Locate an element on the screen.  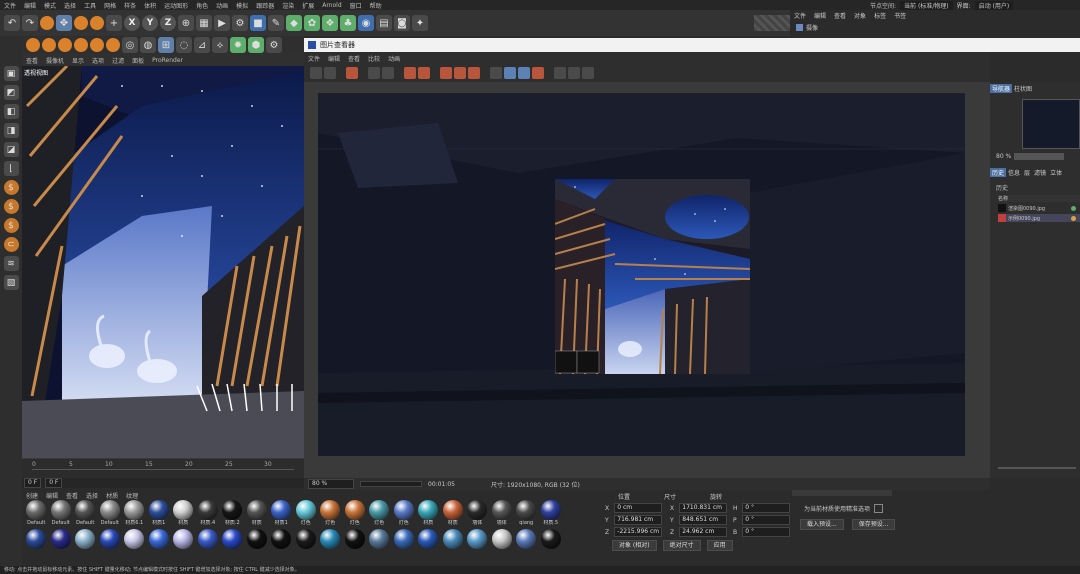
position-field: -2215.996 cm is located at coordinates (638, 532).